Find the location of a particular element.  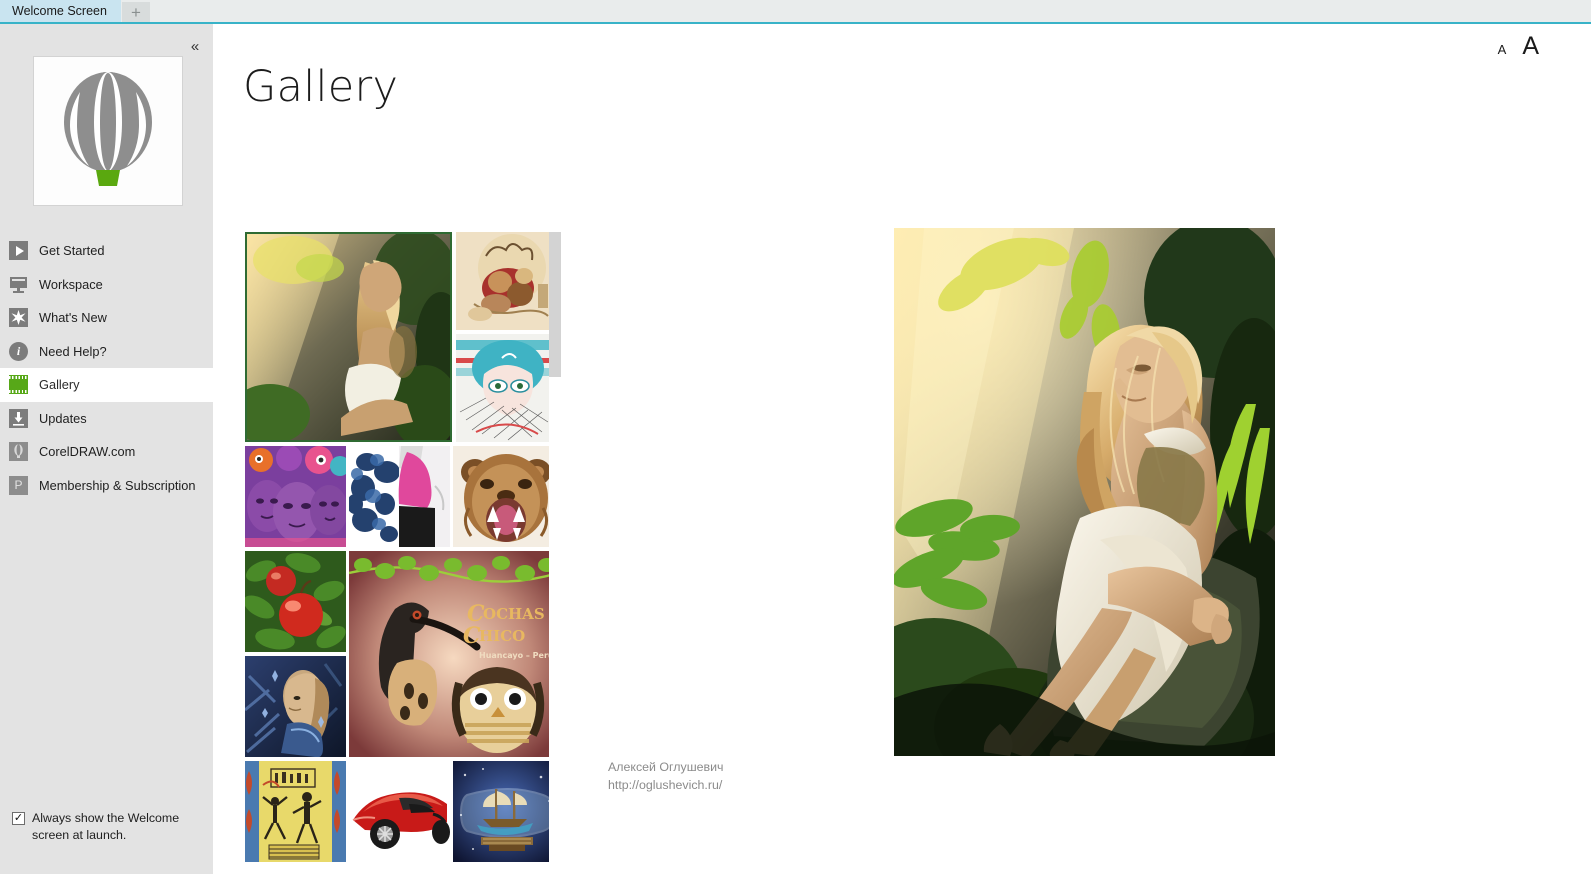

thumbnail-vintage-circus-illustration is located at coordinates (507, 281).